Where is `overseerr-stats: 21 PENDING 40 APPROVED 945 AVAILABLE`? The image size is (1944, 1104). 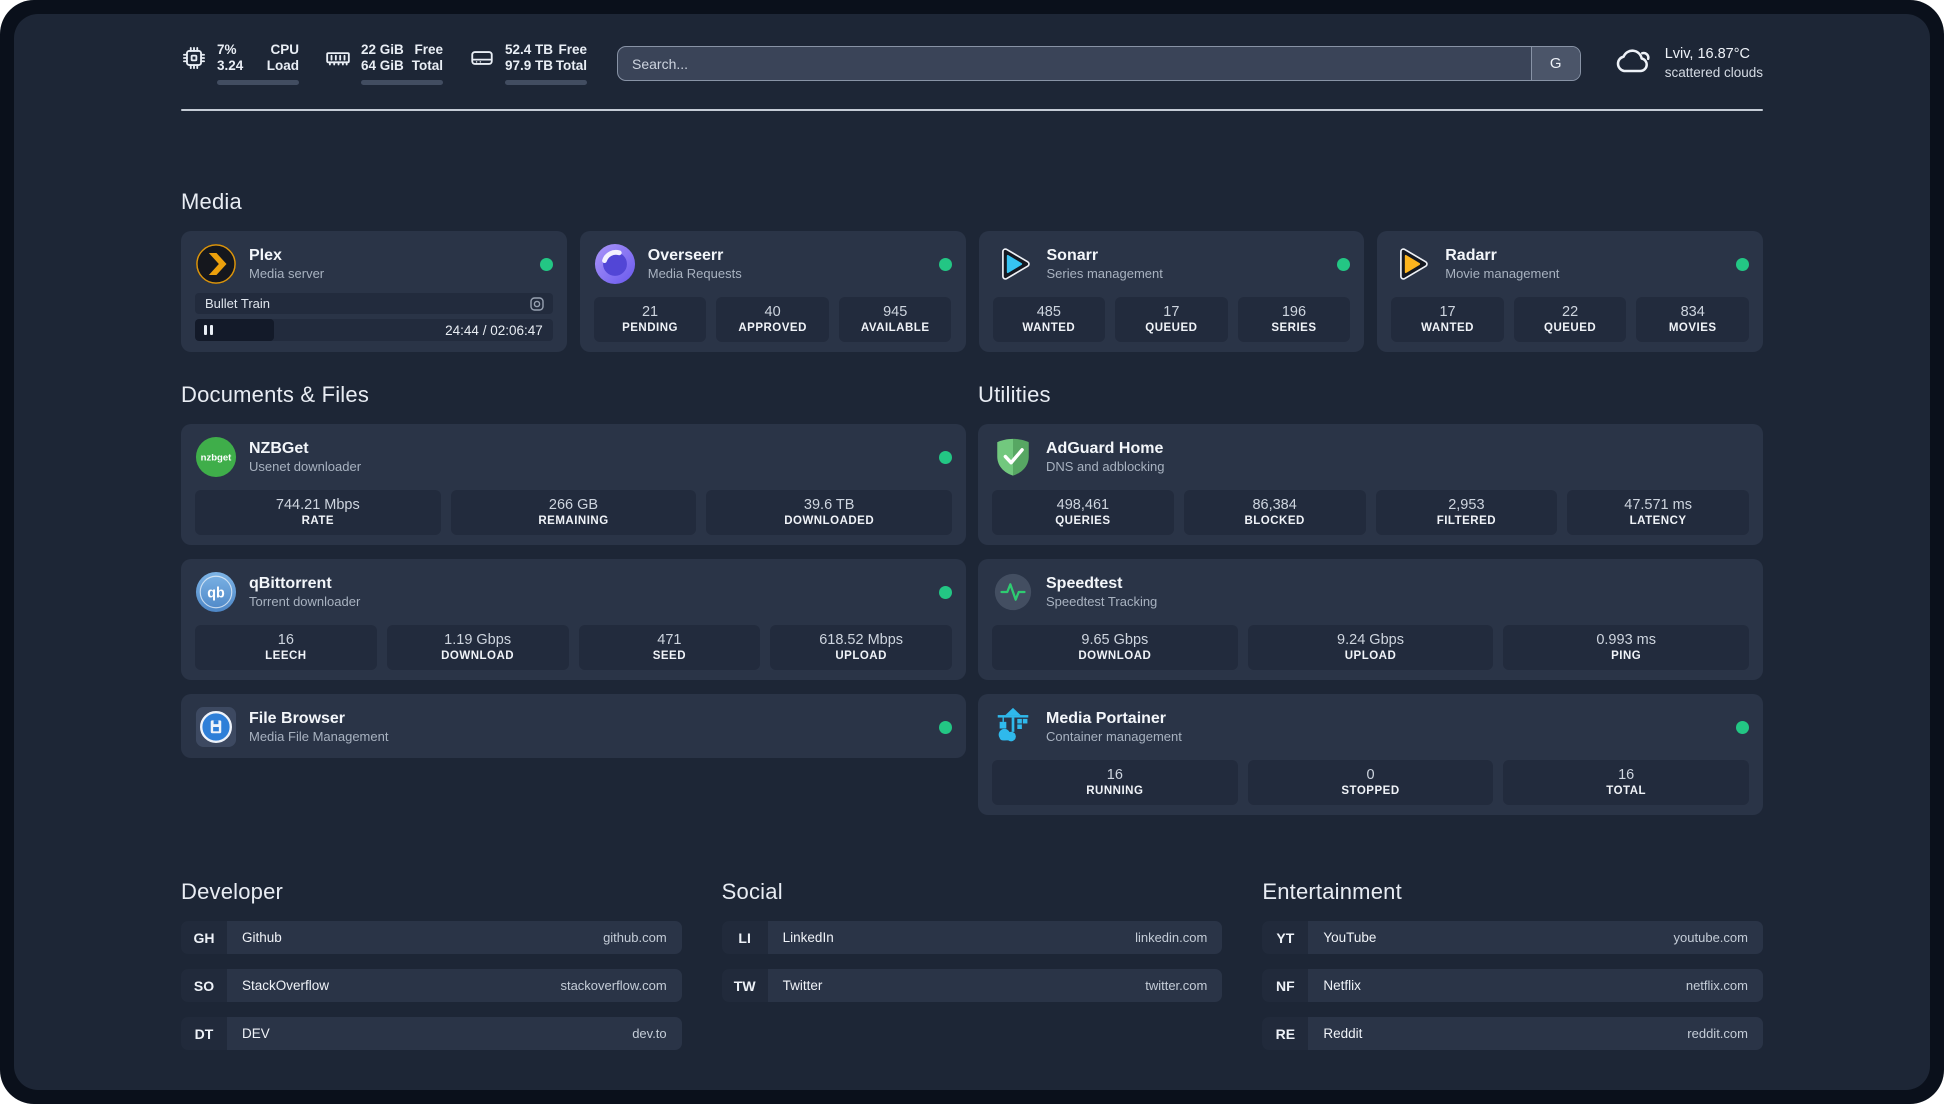
overseerr-stats: 21 PENDING 40 APPROVED 945 AVAILABLE is located at coordinates (772, 319).